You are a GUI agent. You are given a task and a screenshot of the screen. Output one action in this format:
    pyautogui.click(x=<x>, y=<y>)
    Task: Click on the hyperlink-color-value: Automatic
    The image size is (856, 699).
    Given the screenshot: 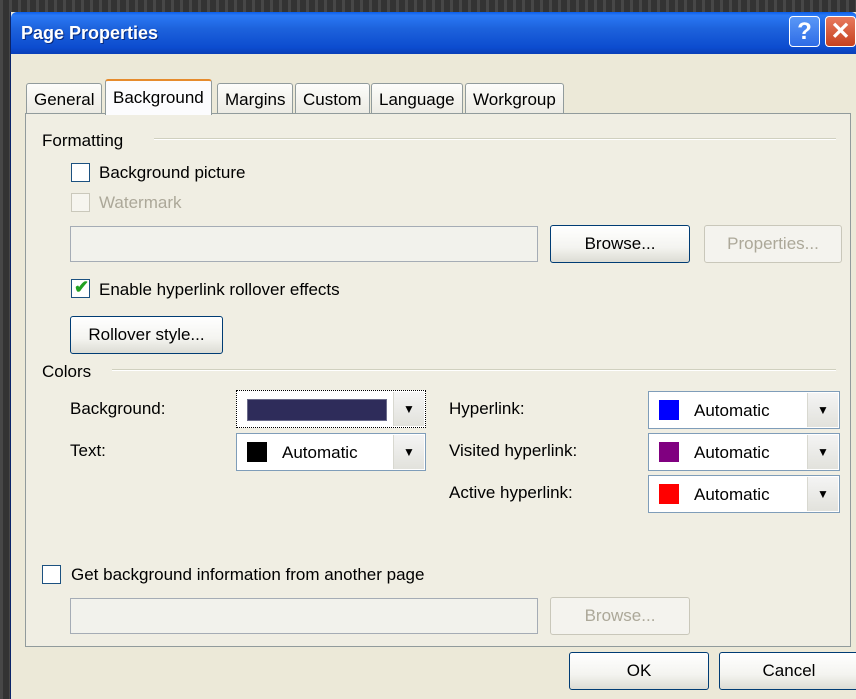 What is the action you would take?
    pyautogui.click(x=732, y=410)
    